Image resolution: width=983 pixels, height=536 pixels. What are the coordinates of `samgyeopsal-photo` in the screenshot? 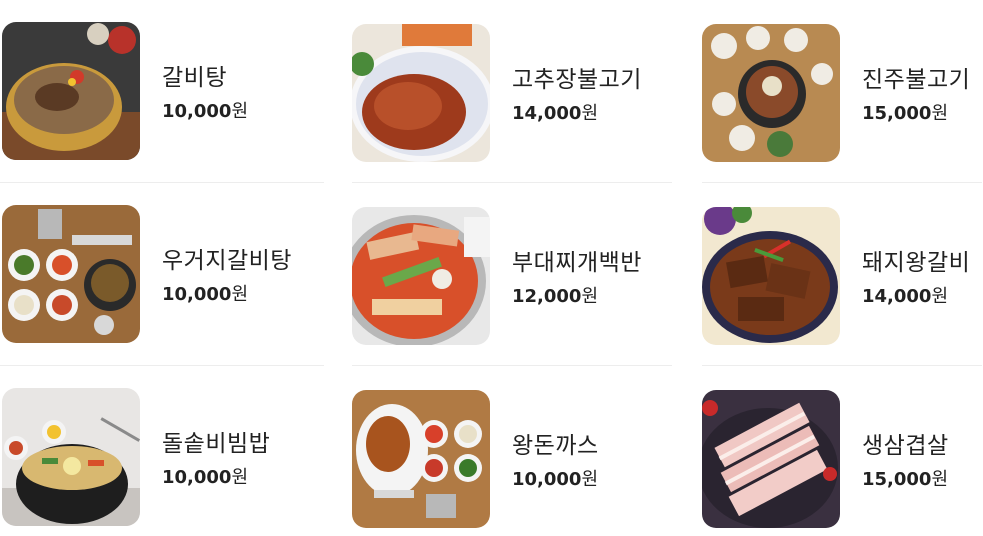 It's located at (771, 459).